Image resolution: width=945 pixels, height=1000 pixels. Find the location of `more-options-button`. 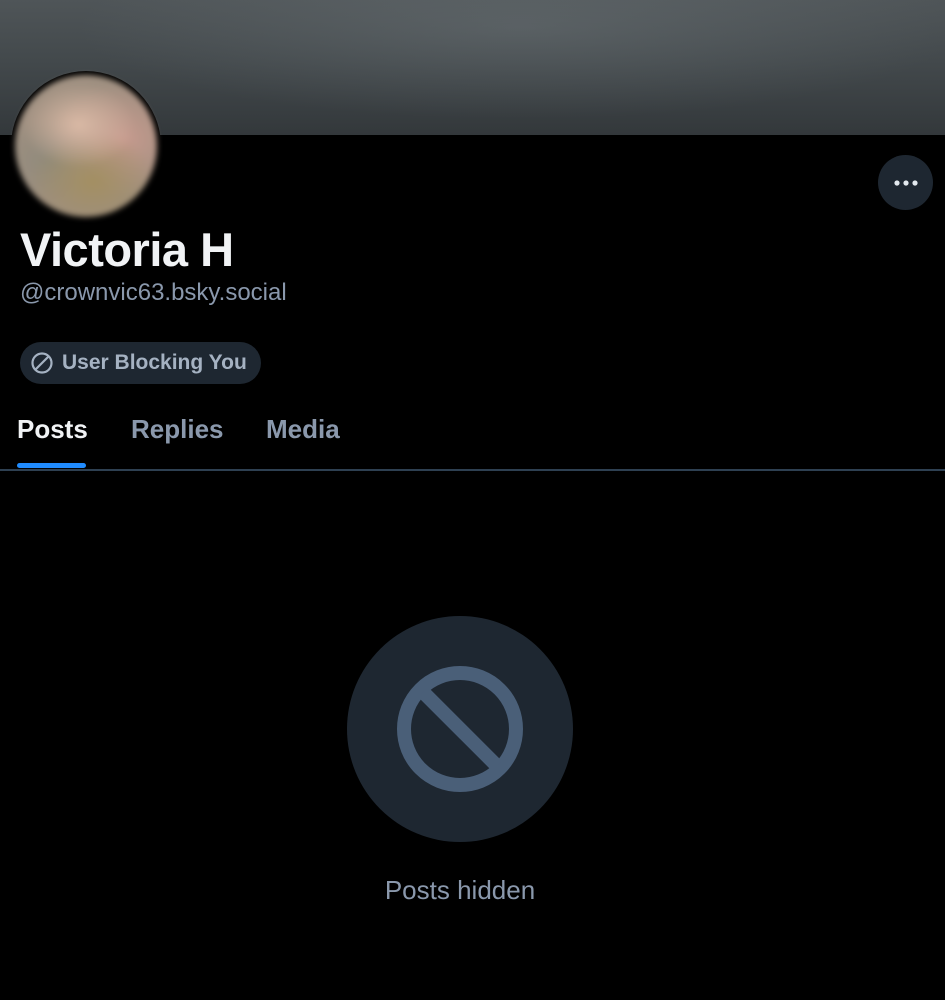

more-options-button is located at coordinates (905, 182).